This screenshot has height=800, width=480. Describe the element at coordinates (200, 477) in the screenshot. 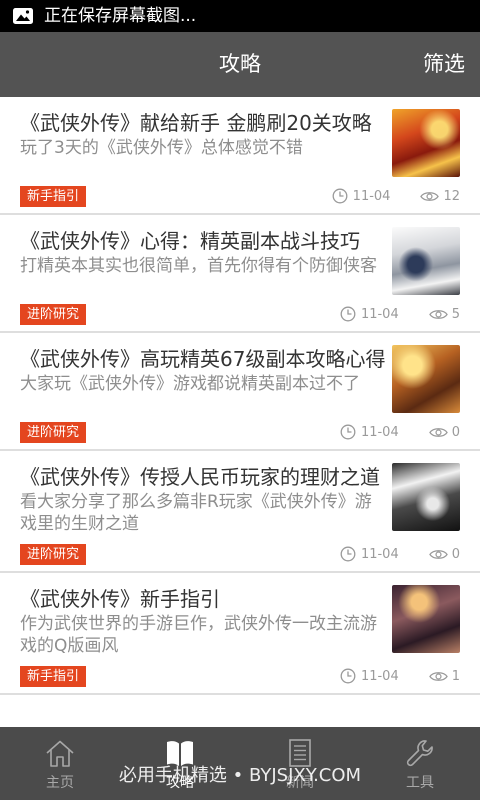

I see `article-title: 《武侠外传》传授人民币玩家的理财之道` at that location.